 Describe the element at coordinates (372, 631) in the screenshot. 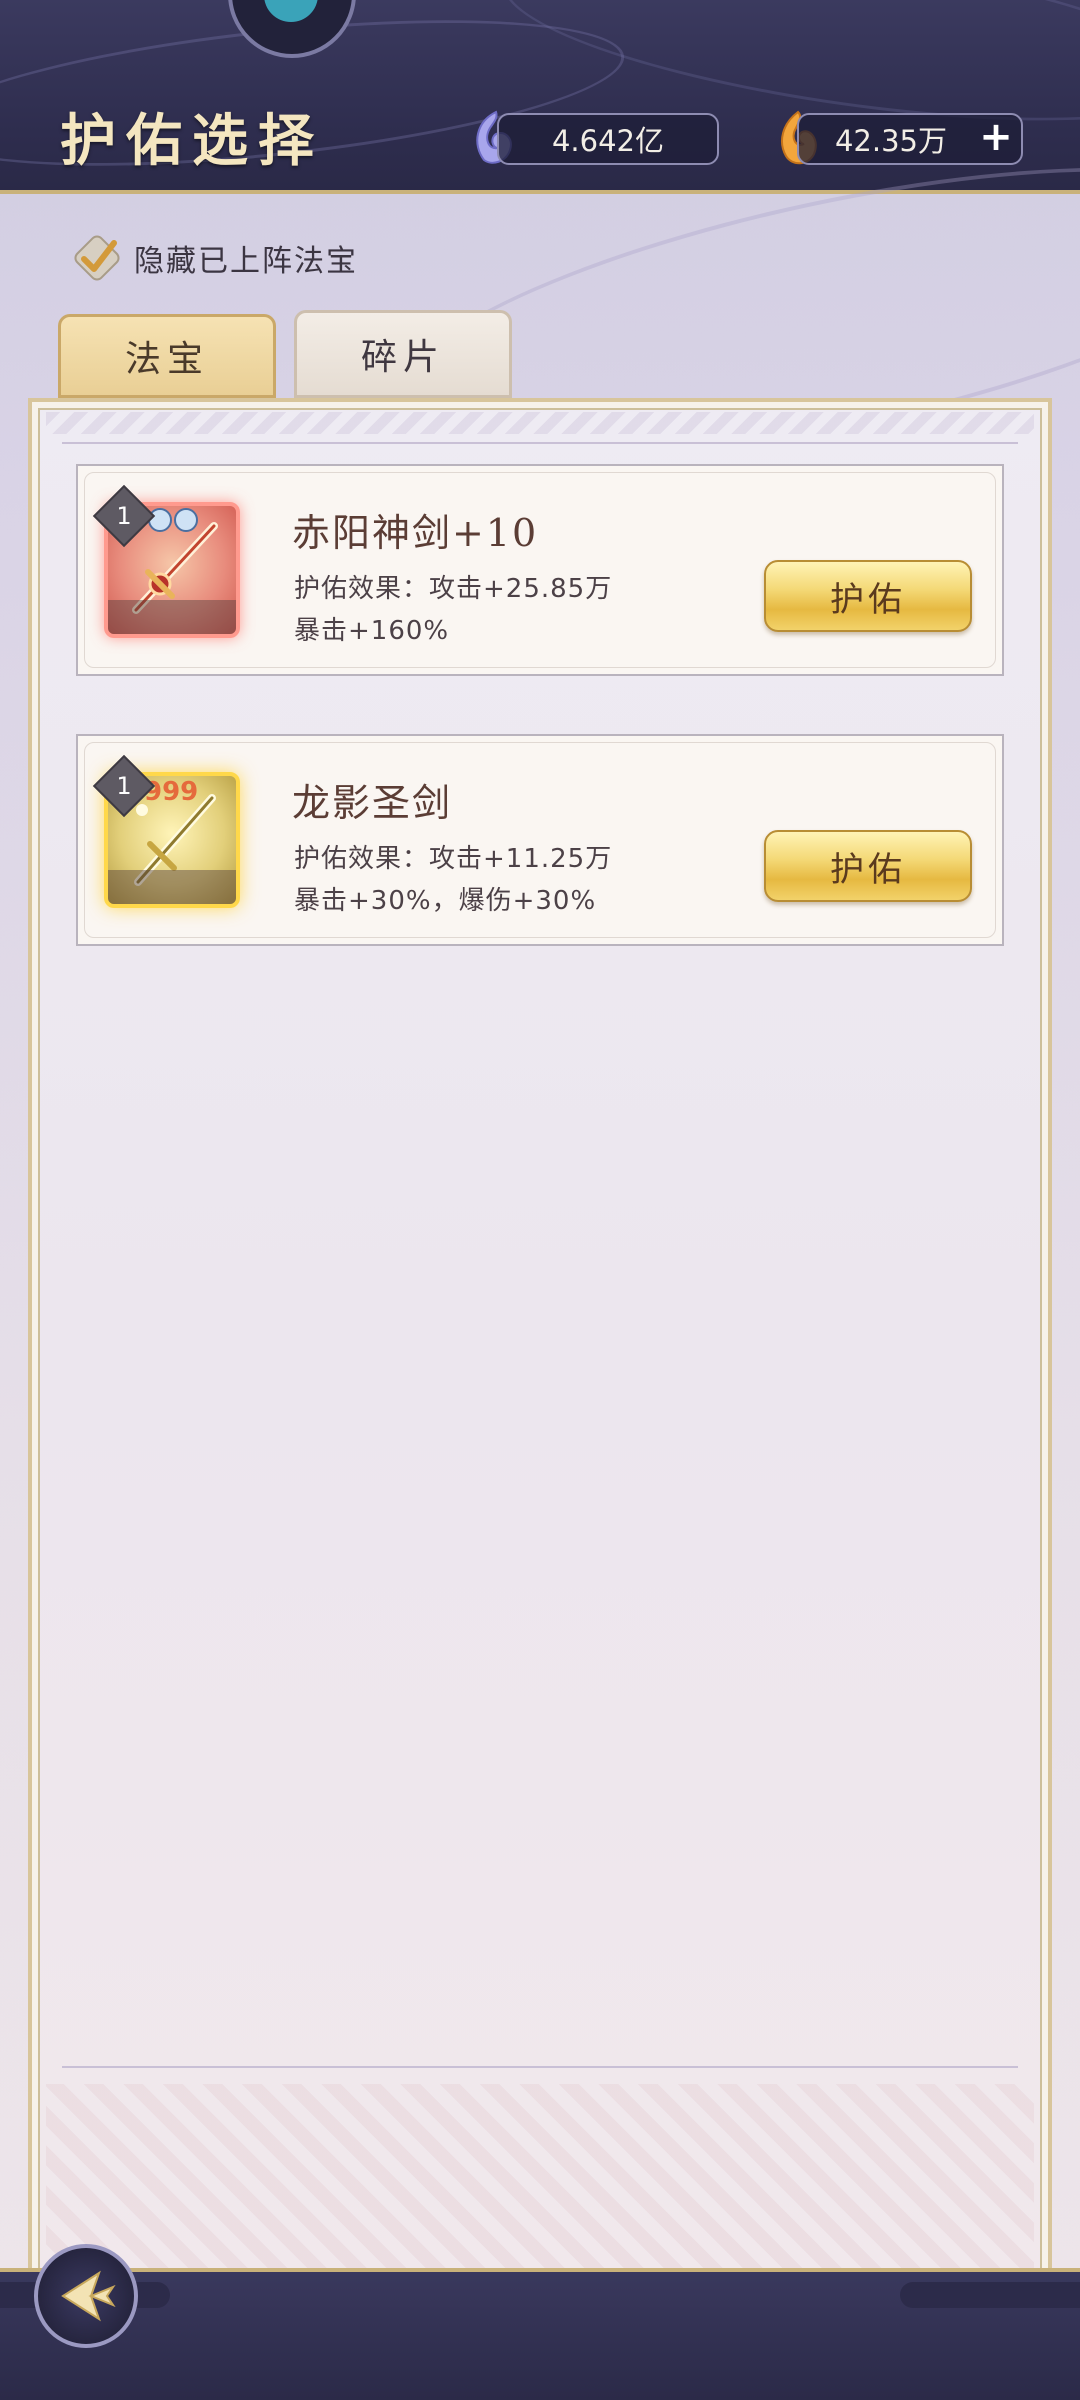

I see `item-effect-secondary: 暴击+160%` at that location.